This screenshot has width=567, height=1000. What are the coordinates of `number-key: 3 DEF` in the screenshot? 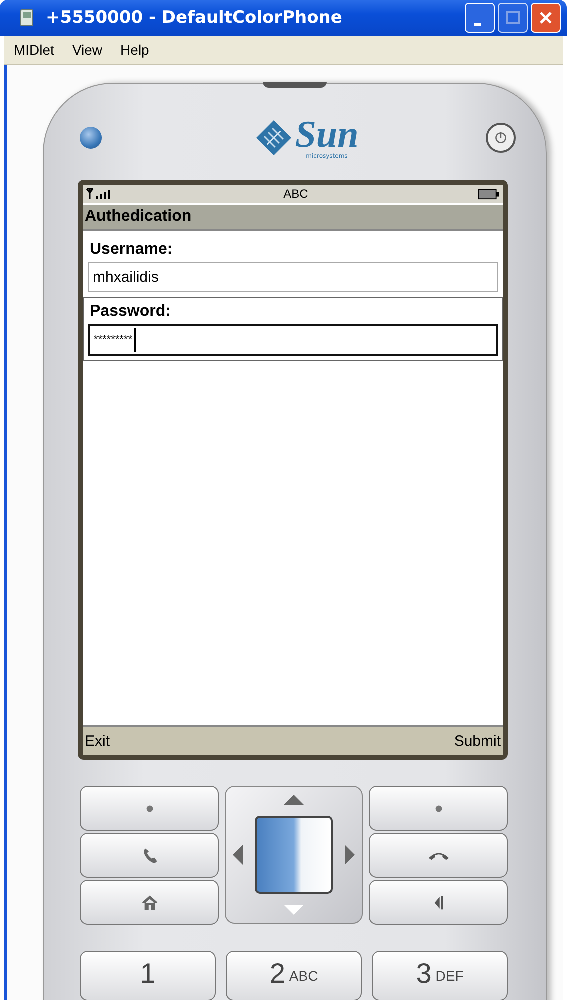 It's located at (440, 975).